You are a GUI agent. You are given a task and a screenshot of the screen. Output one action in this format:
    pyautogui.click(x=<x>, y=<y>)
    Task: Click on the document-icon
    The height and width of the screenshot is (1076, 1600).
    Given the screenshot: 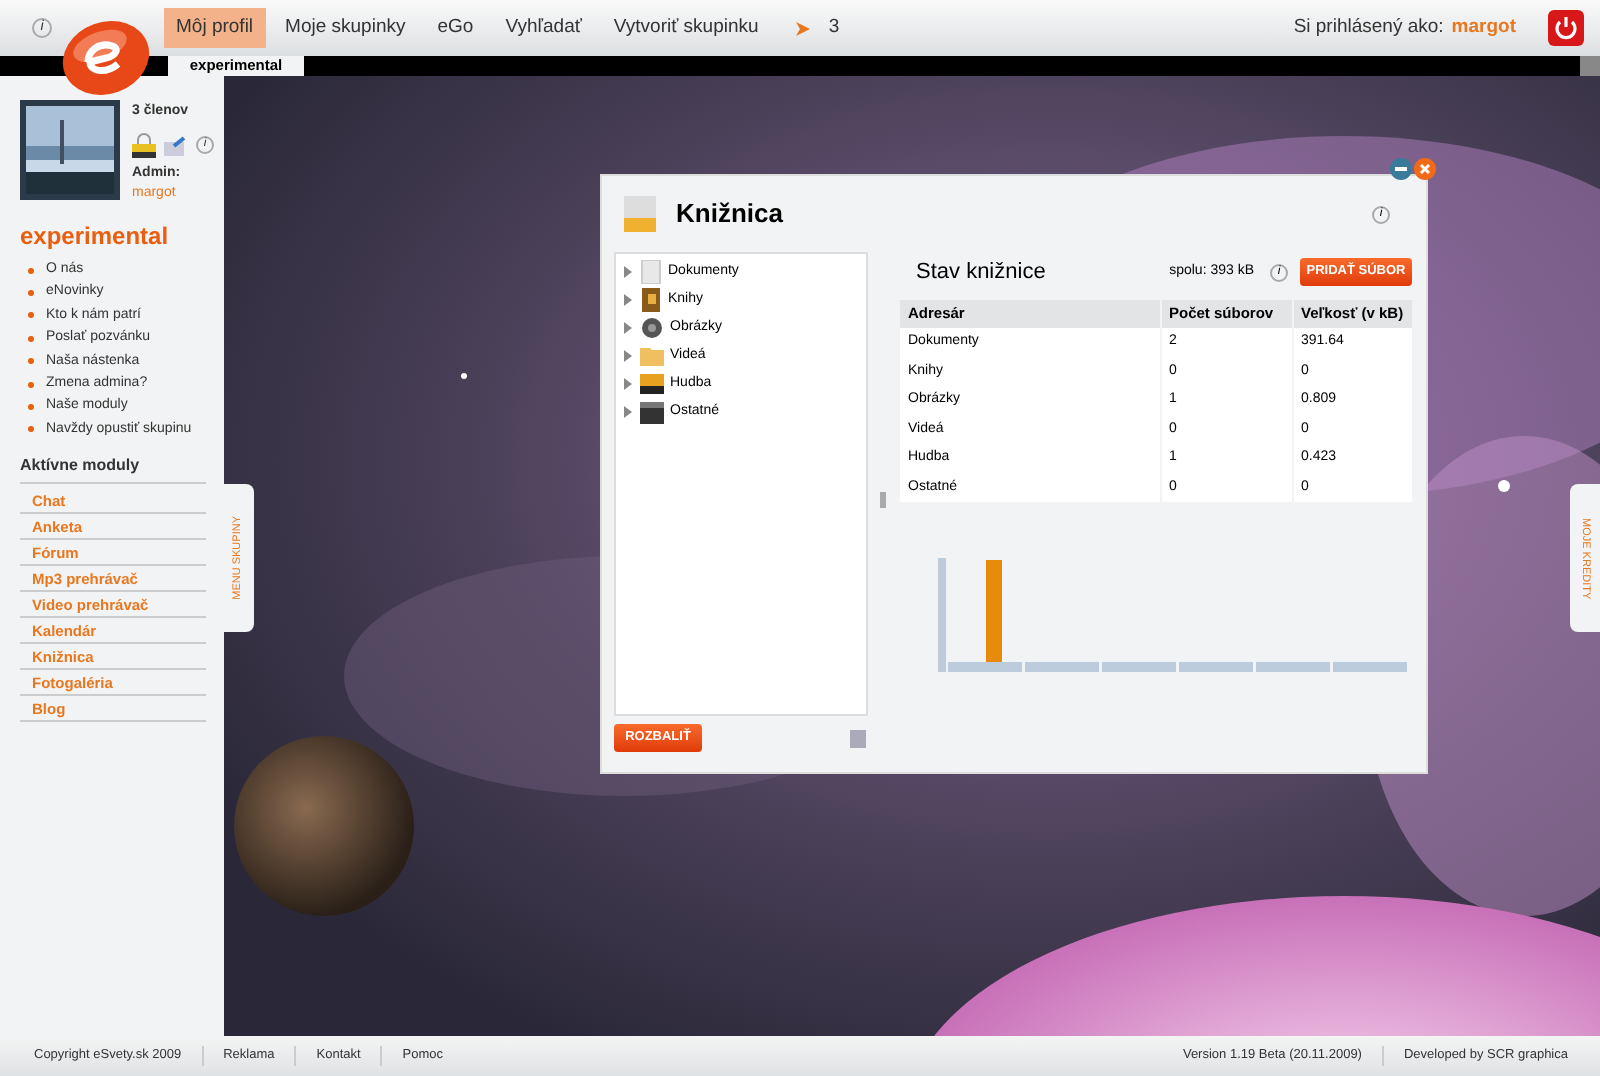 What is the action you would take?
    pyautogui.click(x=651, y=272)
    